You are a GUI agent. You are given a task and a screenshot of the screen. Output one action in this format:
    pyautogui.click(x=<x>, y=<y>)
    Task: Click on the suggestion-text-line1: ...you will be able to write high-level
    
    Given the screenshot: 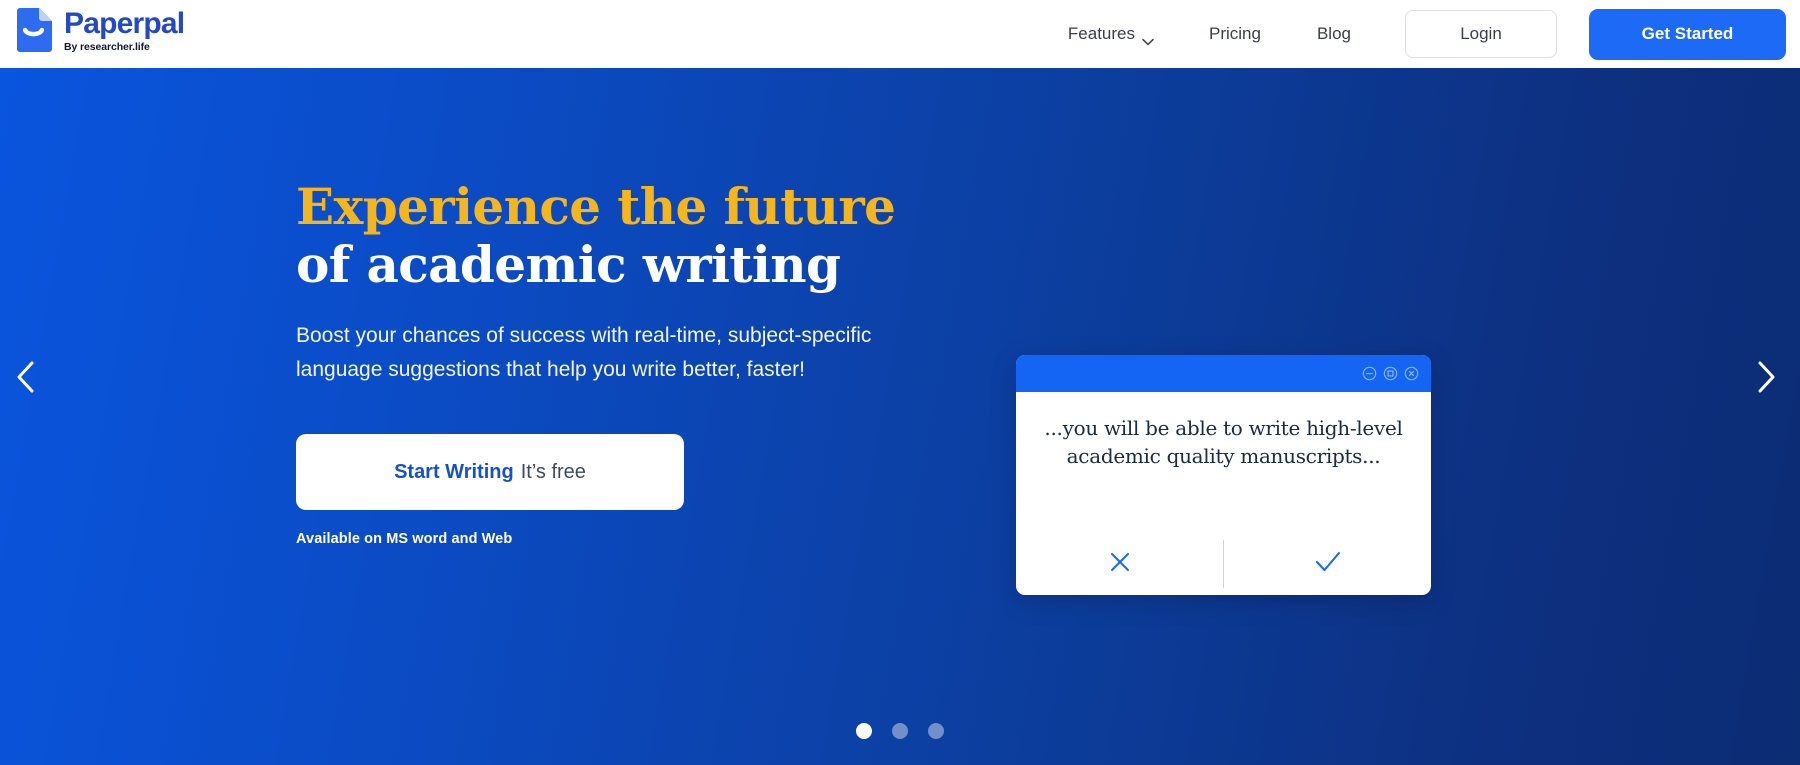 What is the action you would take?
    pyautogui.click(x=1223, y=428)
    